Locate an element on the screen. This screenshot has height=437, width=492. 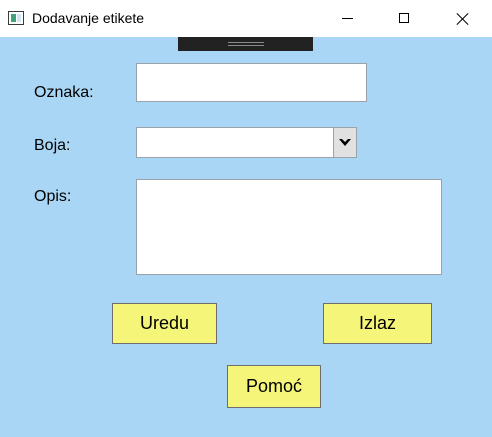
izlaz-button: Izlaz is located at coordinates (377, 323).